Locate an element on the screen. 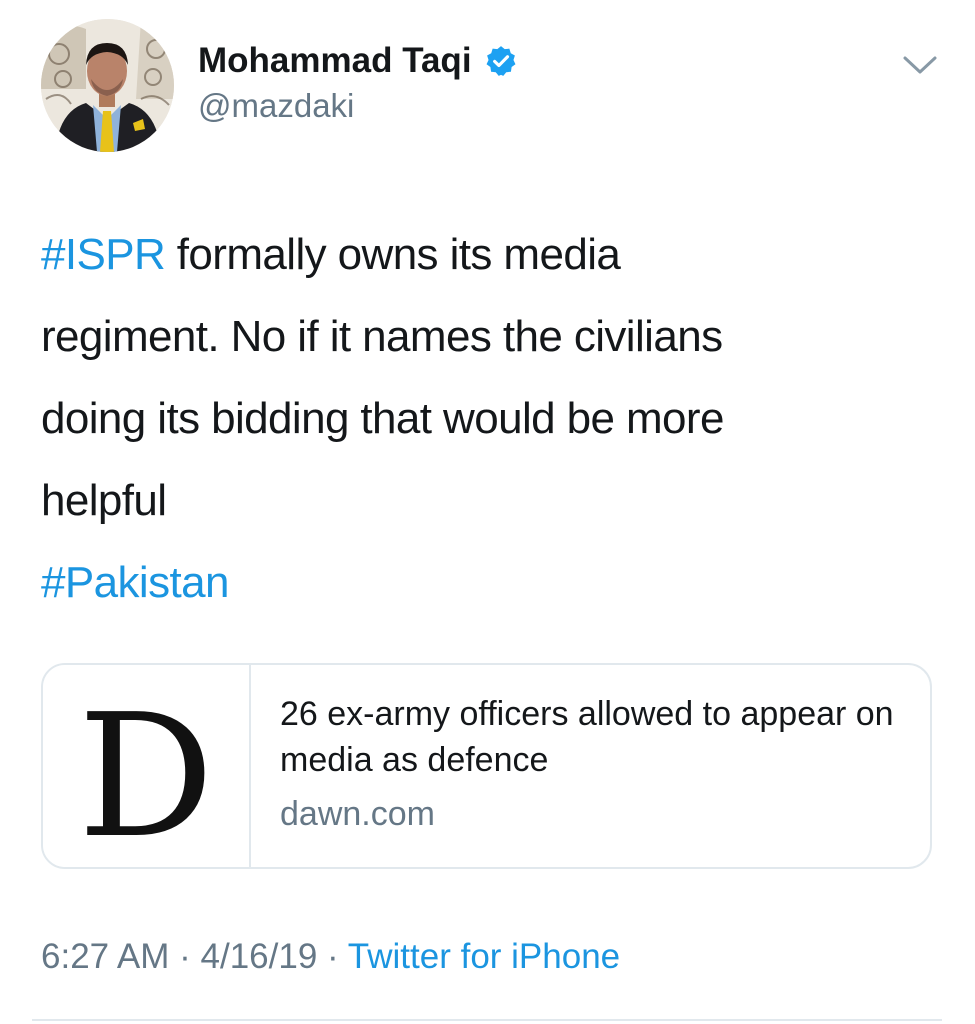  chevron-down-icon is located at coordinates (920, 65).